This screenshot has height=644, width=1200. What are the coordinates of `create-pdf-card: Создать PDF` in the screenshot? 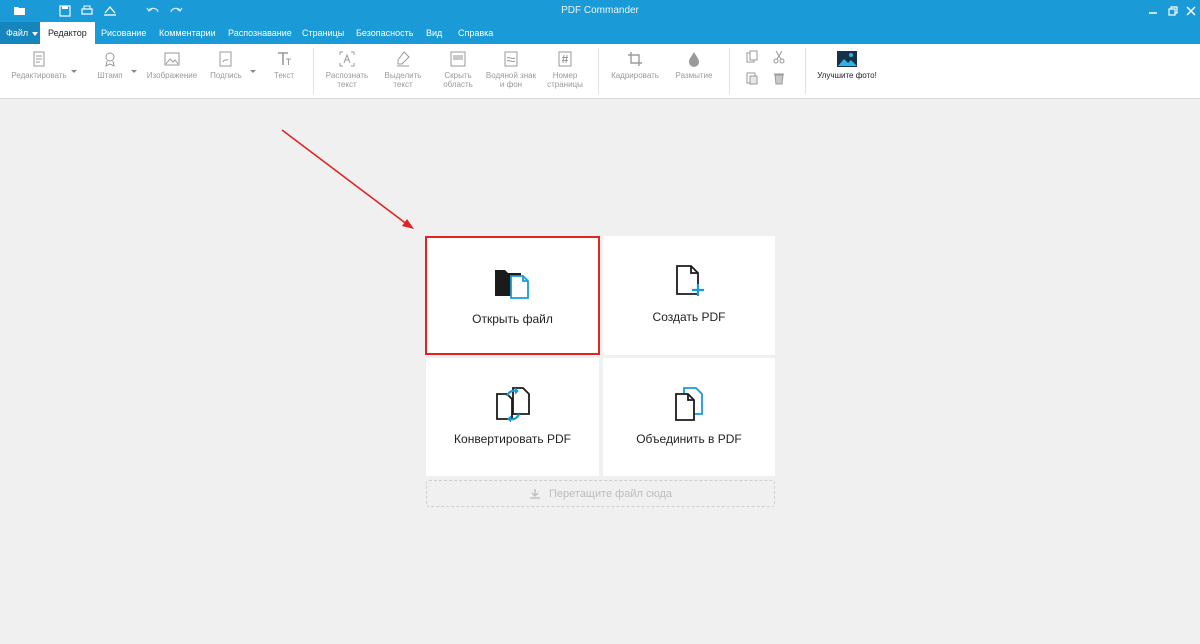 It's located at (689, 295).